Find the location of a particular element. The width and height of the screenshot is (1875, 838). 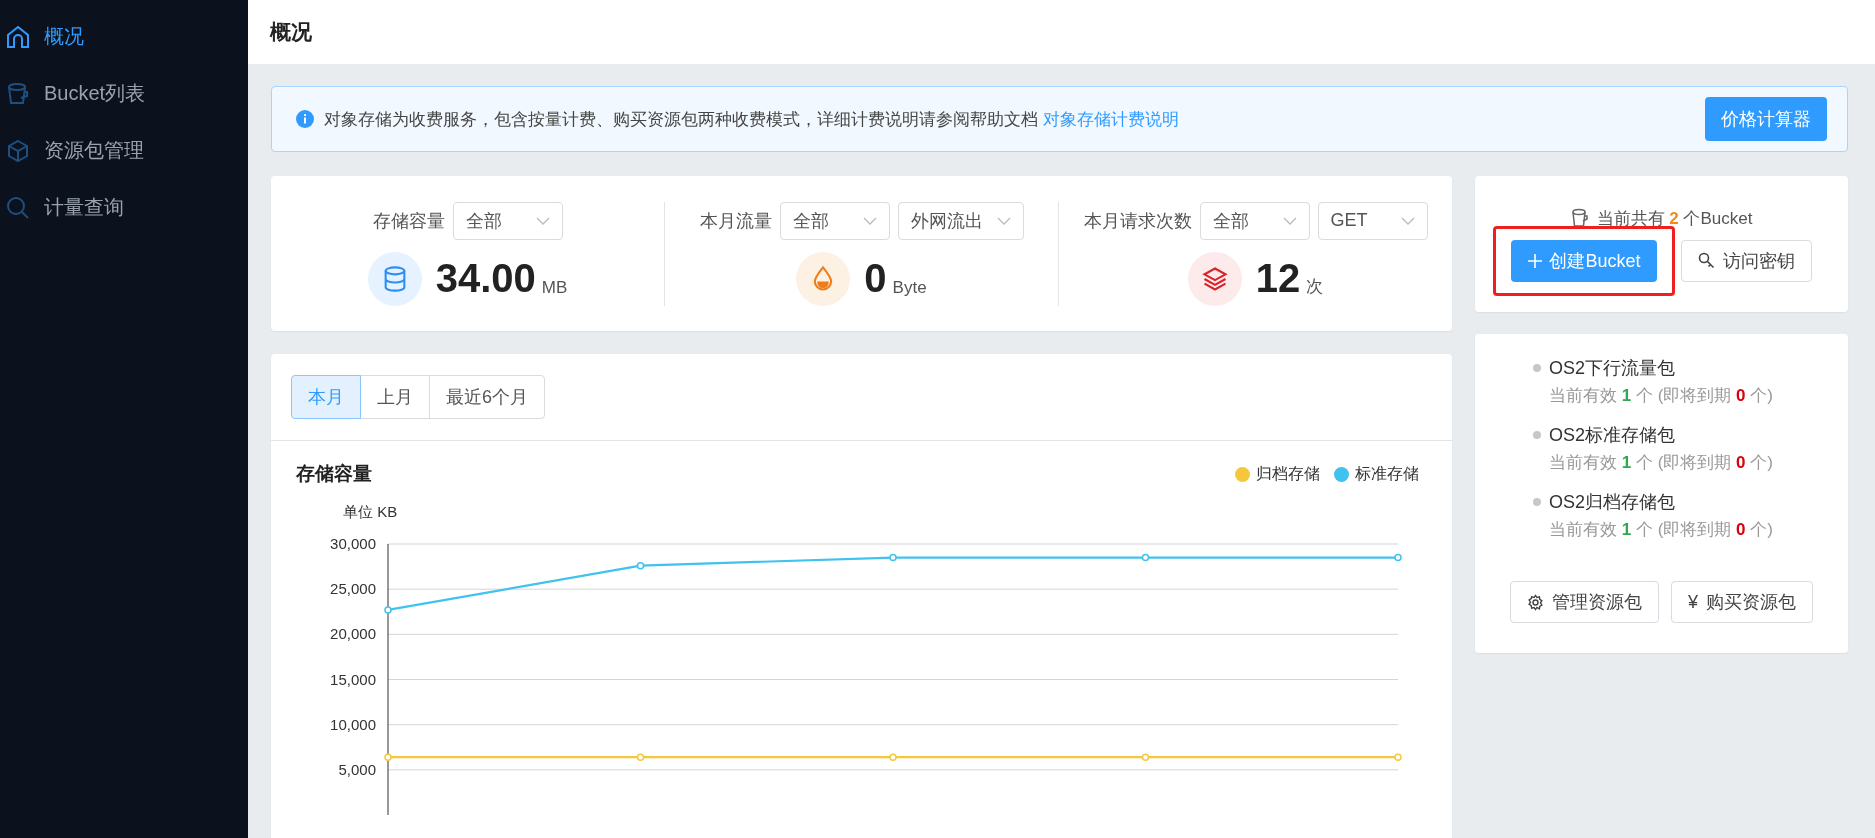

package-button: ¥ 购买资源包 is located at coordinates (1742, 602).